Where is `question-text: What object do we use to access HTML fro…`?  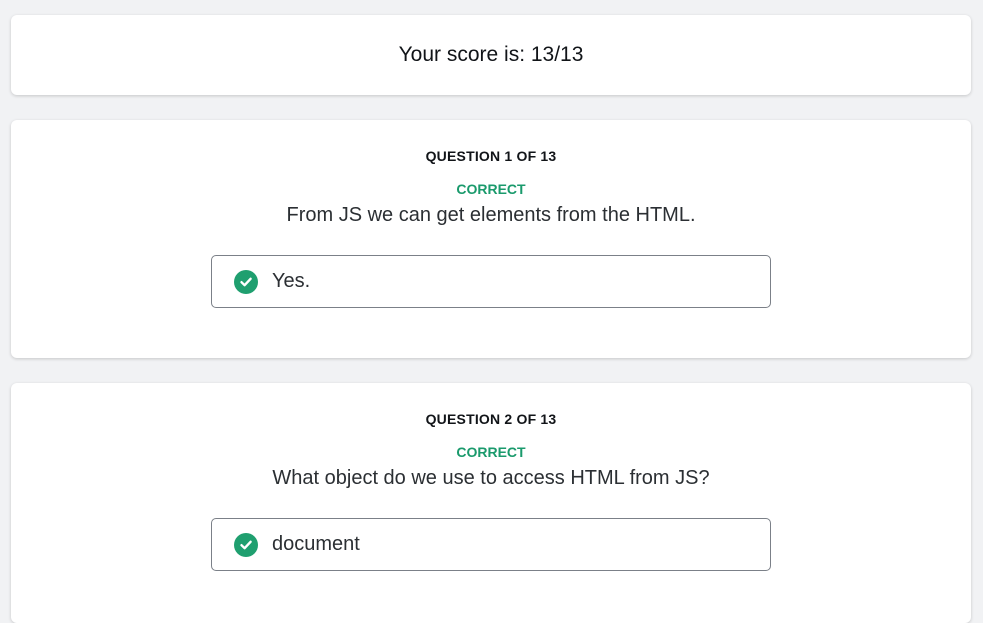 question-text: What object do we use to access HTML fro… is located at coordinates (491, 478).